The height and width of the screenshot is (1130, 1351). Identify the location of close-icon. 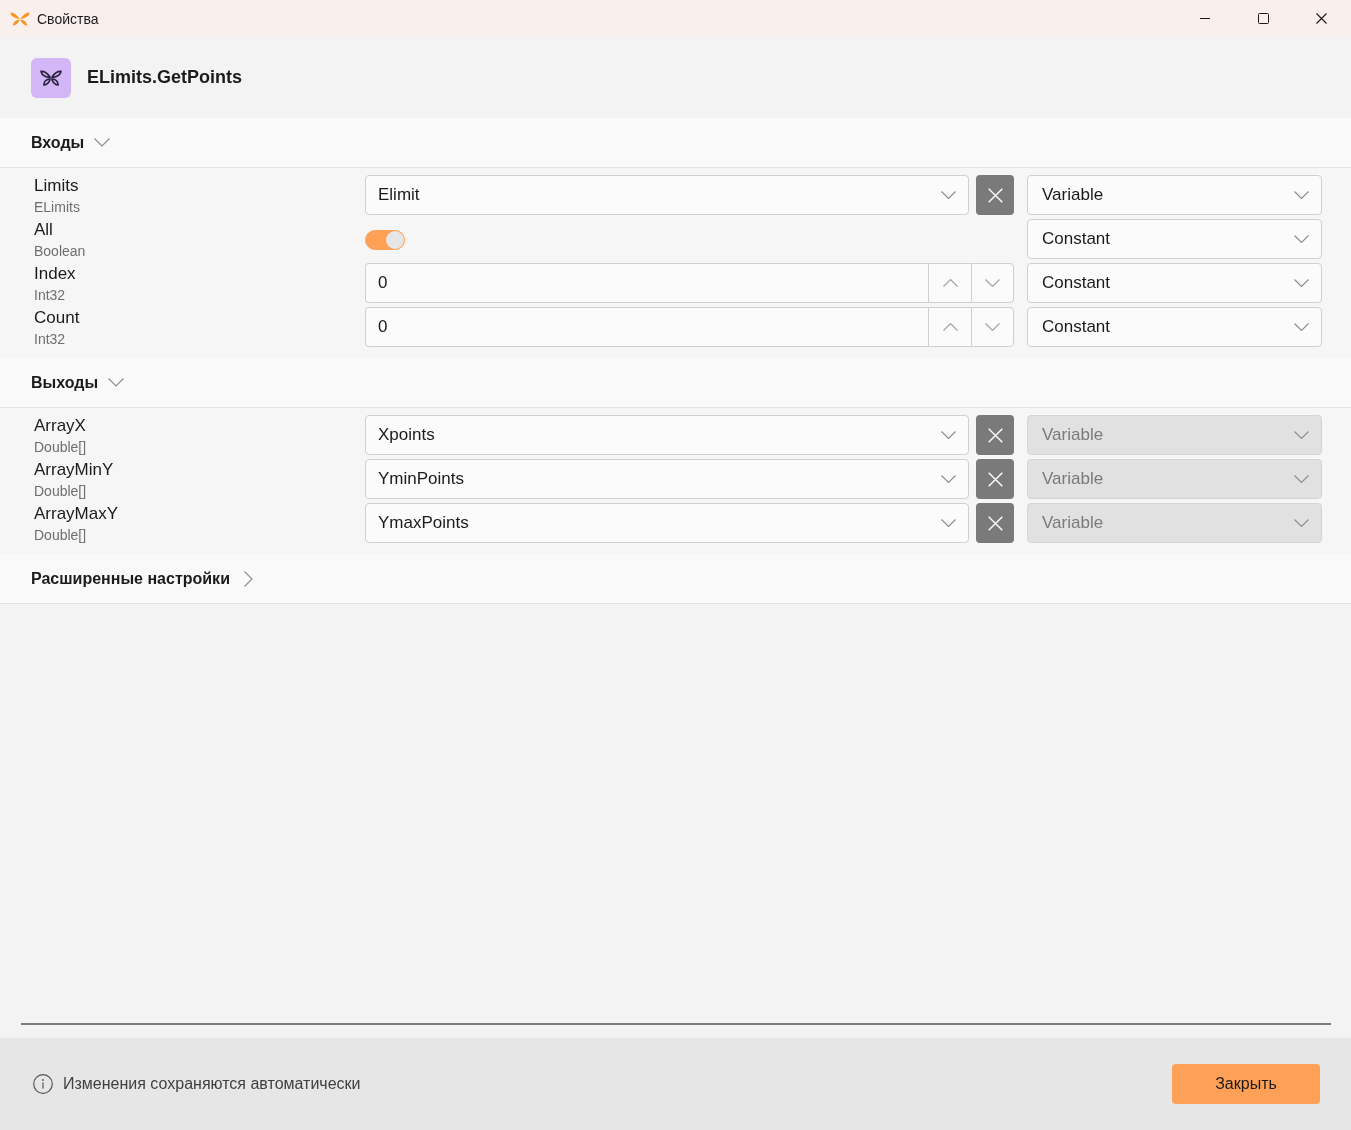
(1321, 18).